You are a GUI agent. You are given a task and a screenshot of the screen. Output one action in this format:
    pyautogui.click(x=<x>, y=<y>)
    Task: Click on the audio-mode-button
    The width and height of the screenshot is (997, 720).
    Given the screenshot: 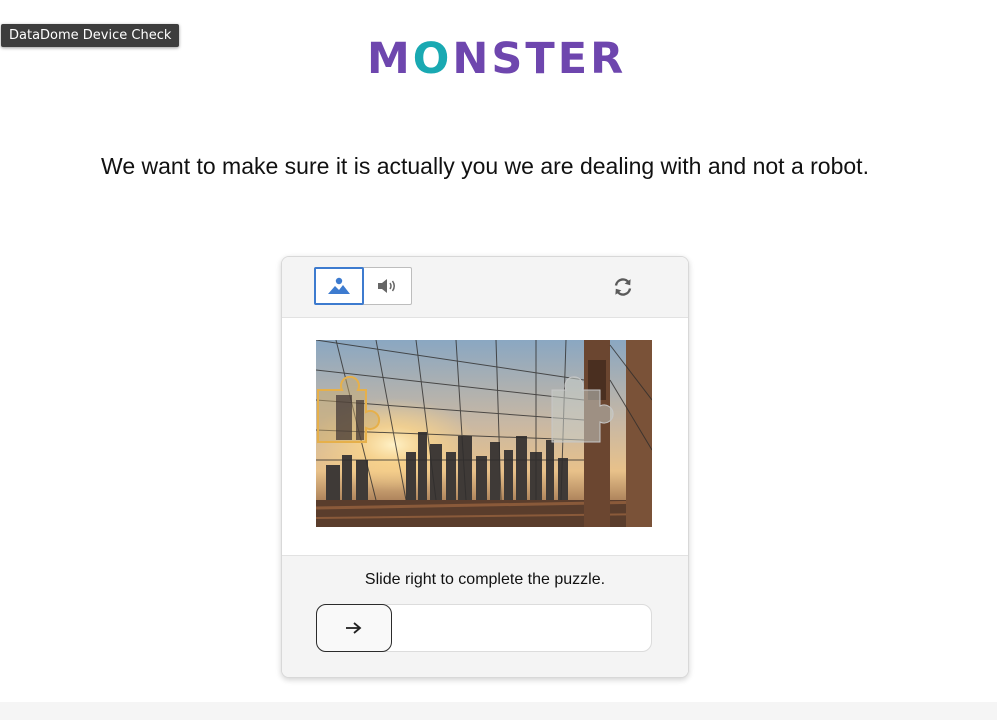 What is the action you would take?
    pyautogui.click(x=387, y=286)
    